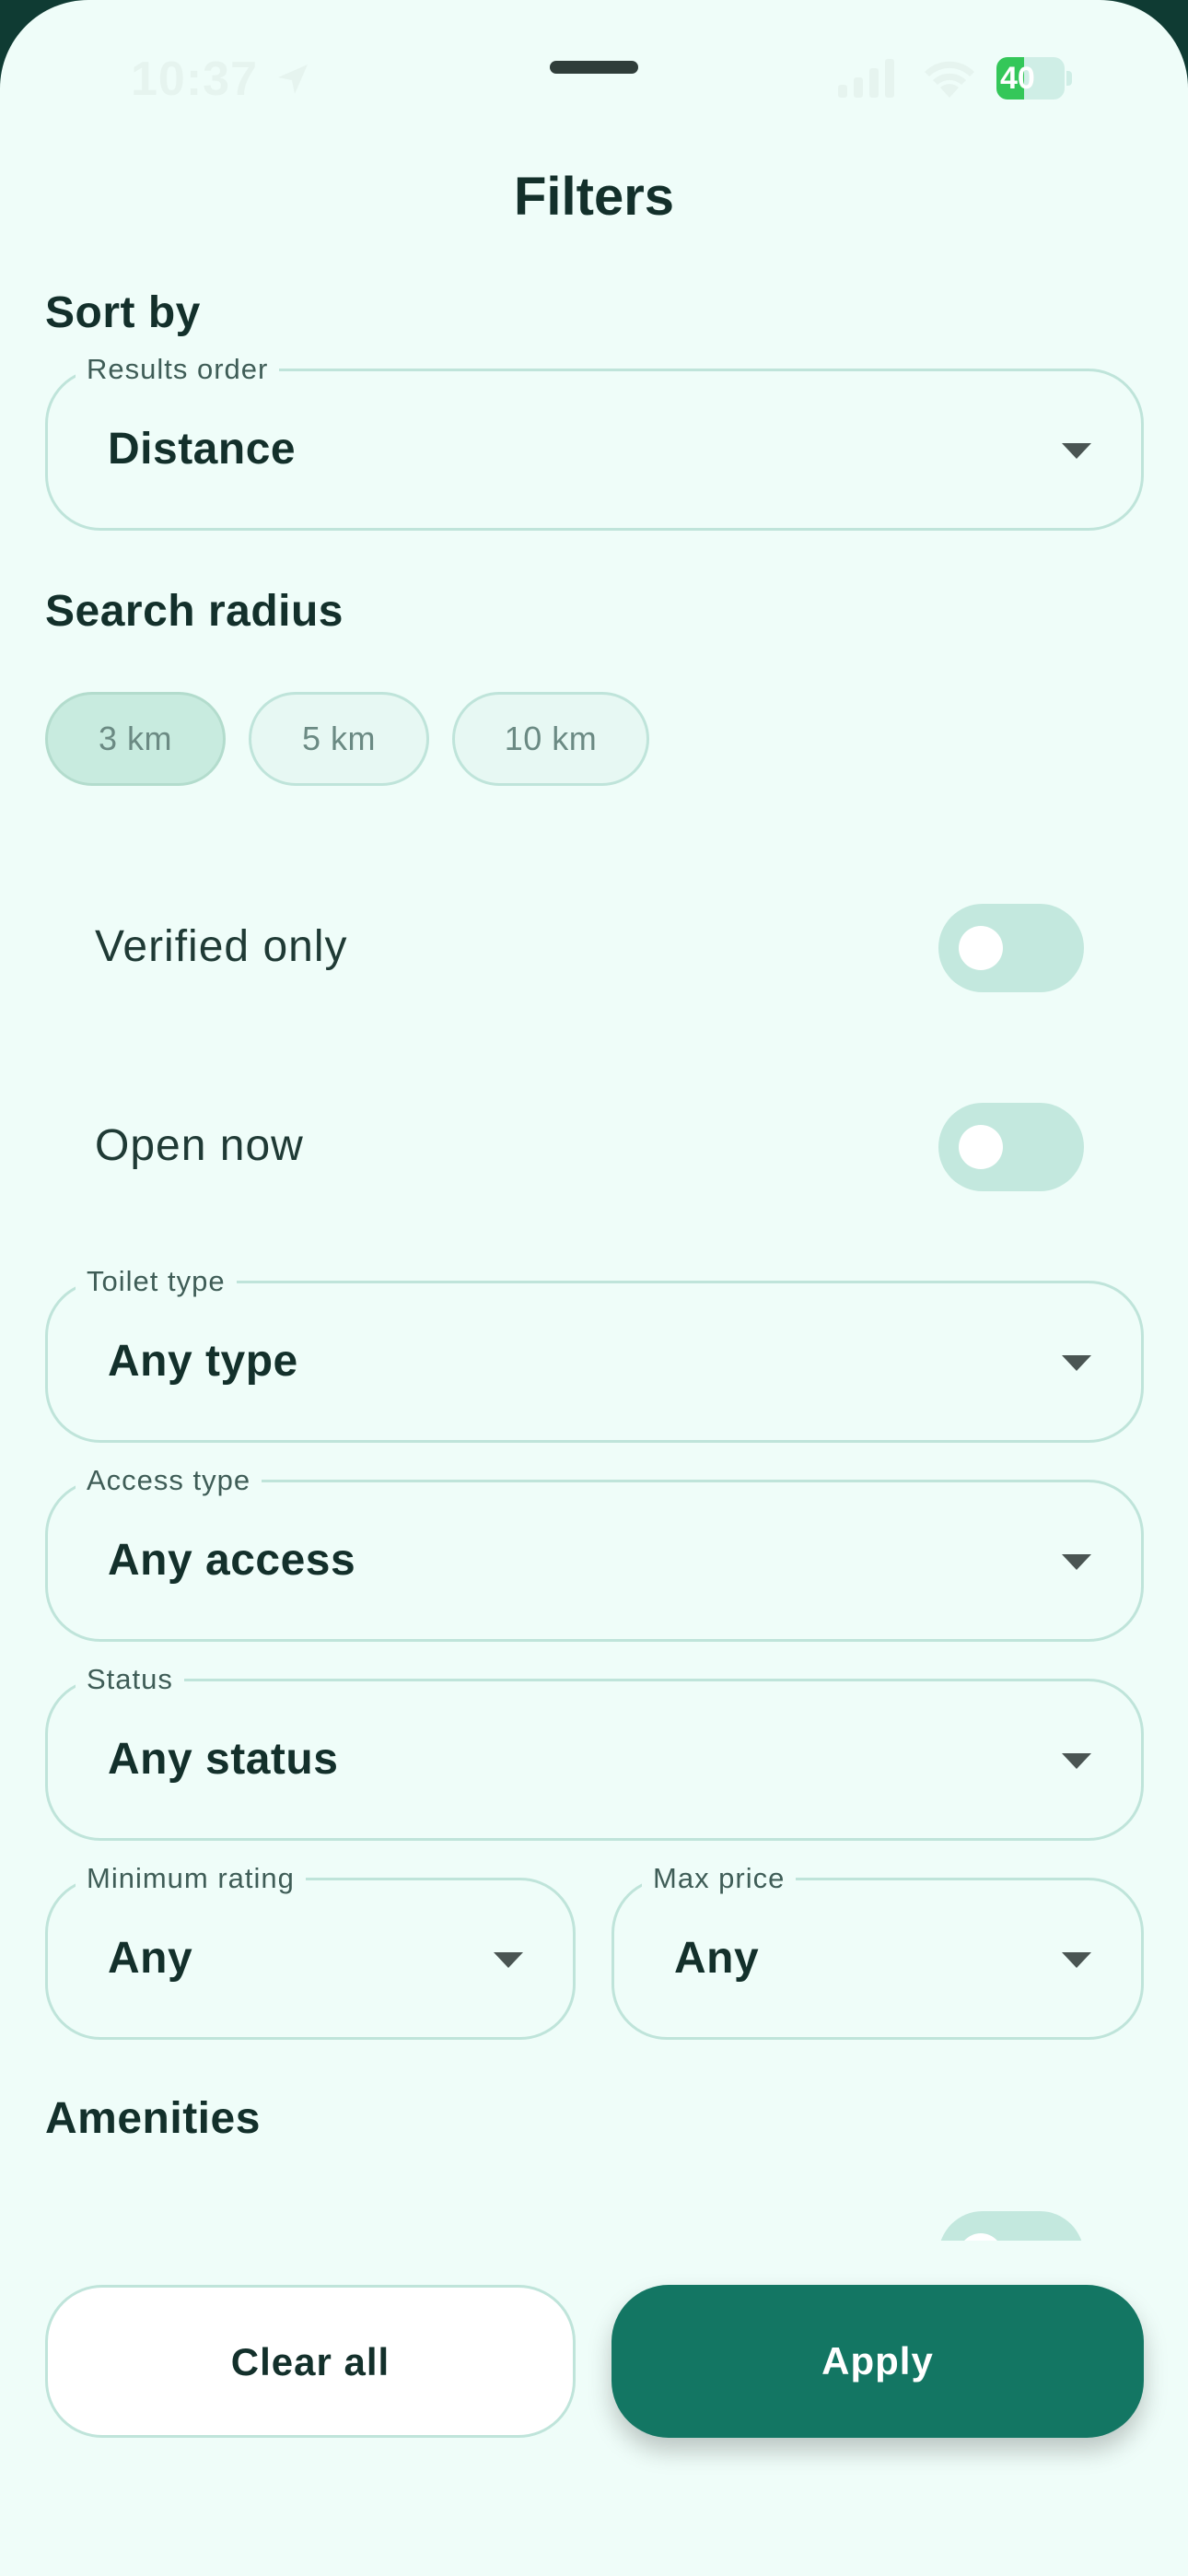 The width and height of the screenshot is (1188, 2576). I want to click on location-arrow-icon, so click(293, 79).